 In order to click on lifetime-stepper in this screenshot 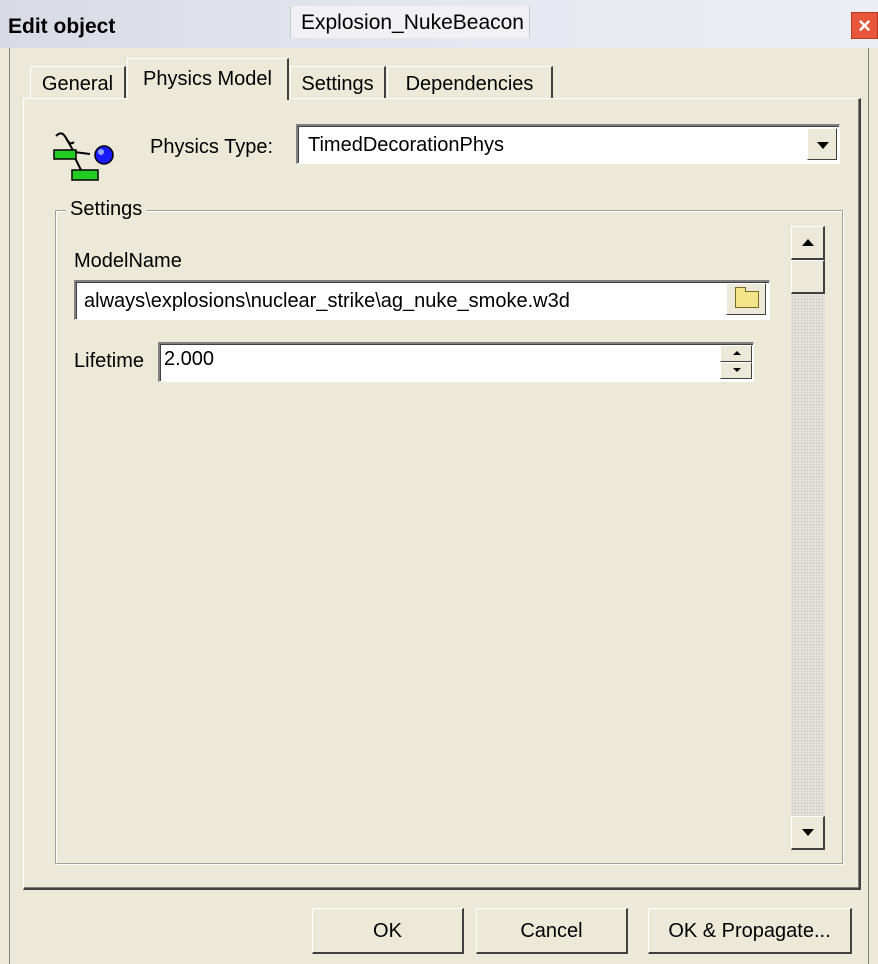, I will do `click(736, 362)`.